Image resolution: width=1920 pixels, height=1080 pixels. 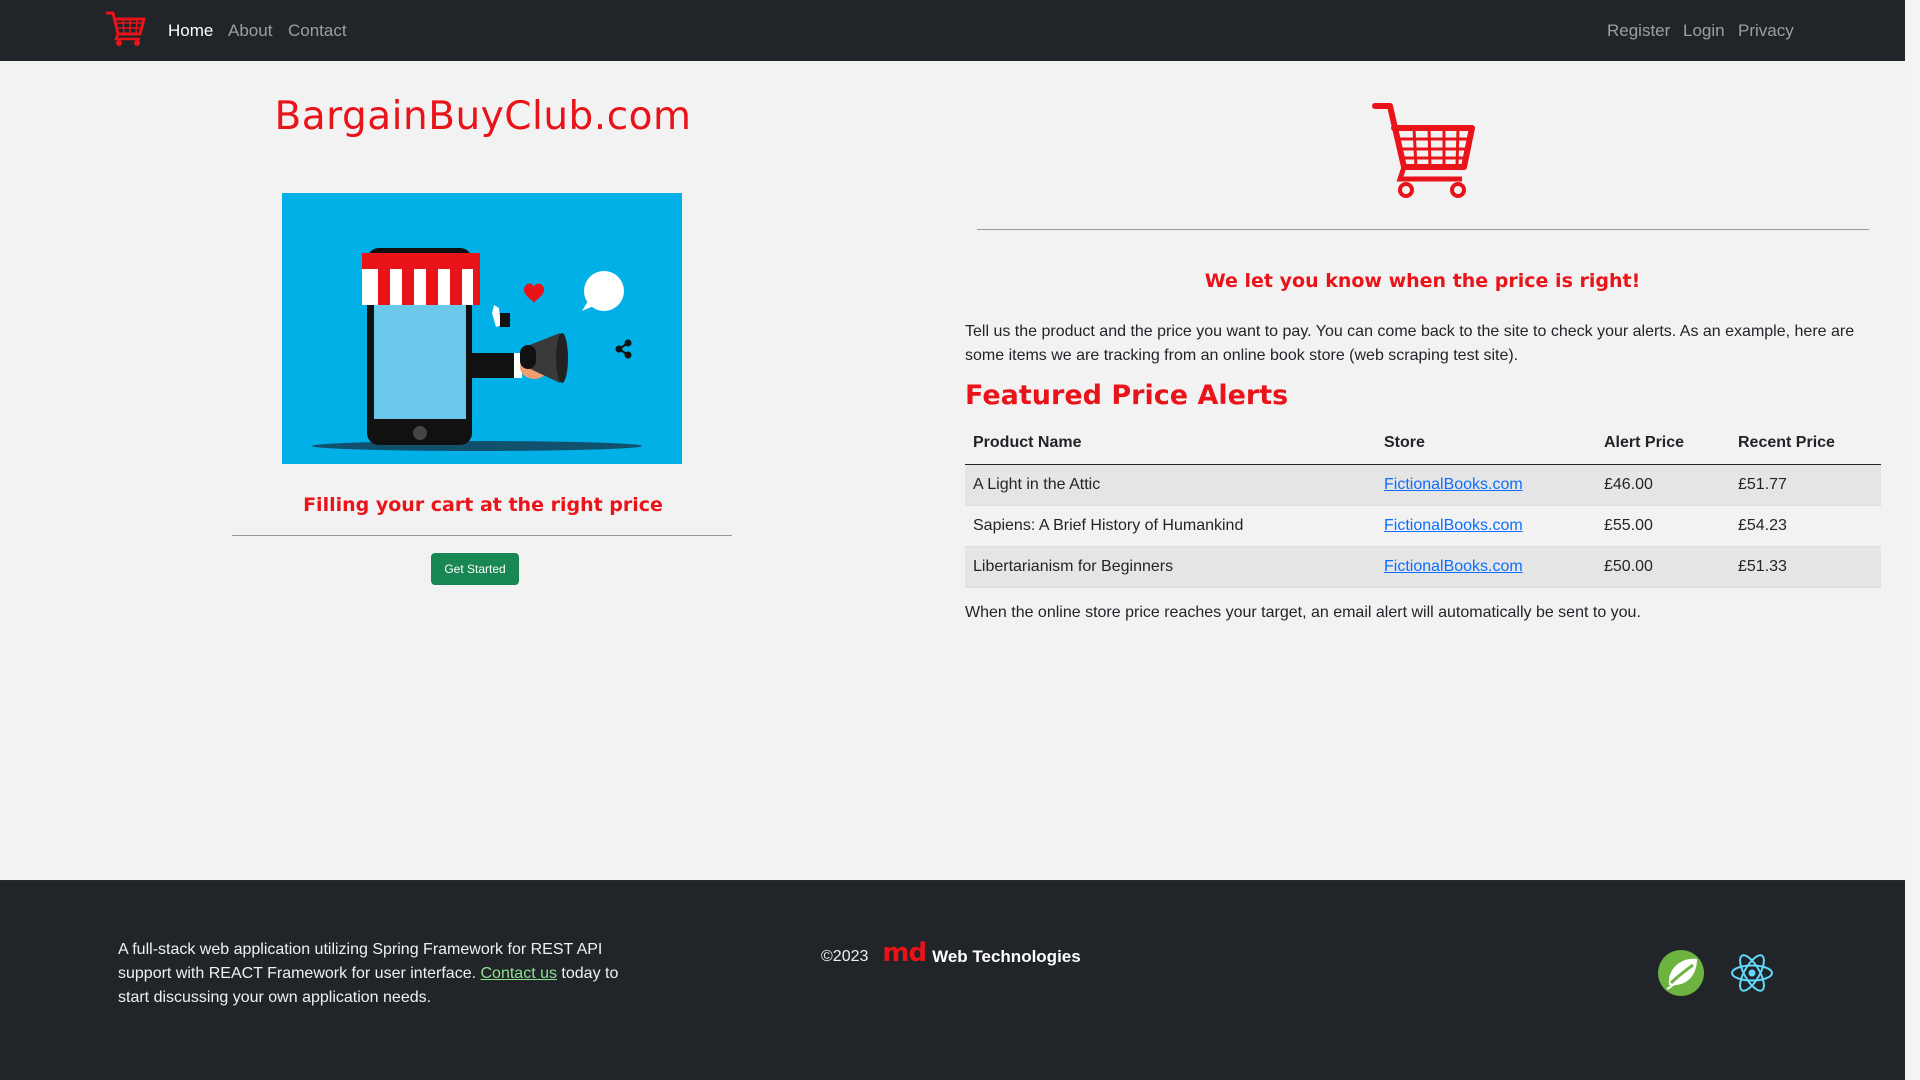 What do you see at coordinates (519, 973) in the screenshot?
I see `contact-us-link: Contact us` at bounding box center [519, 973].